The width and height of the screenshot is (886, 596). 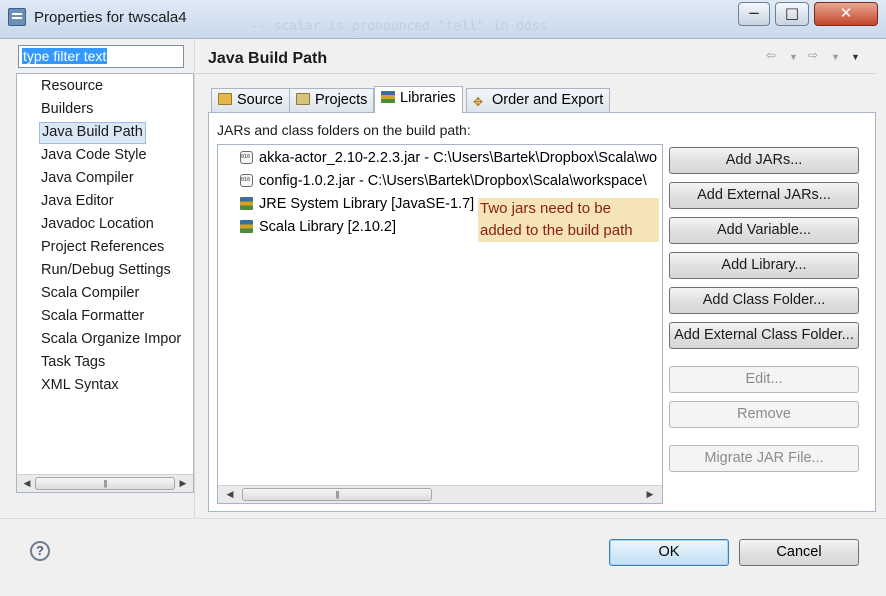 What do you see at coordinates (367, 204) in the screenshot?
I see `entry-label: JRE System Library [JavaSE-1.7]` at bounding box center [367, 204].